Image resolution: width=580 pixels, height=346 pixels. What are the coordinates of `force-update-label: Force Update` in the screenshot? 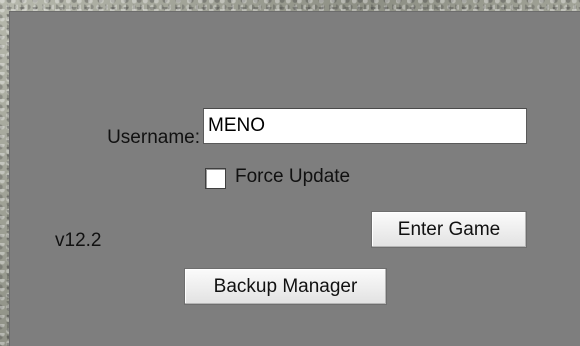 It's located at (292, 177).